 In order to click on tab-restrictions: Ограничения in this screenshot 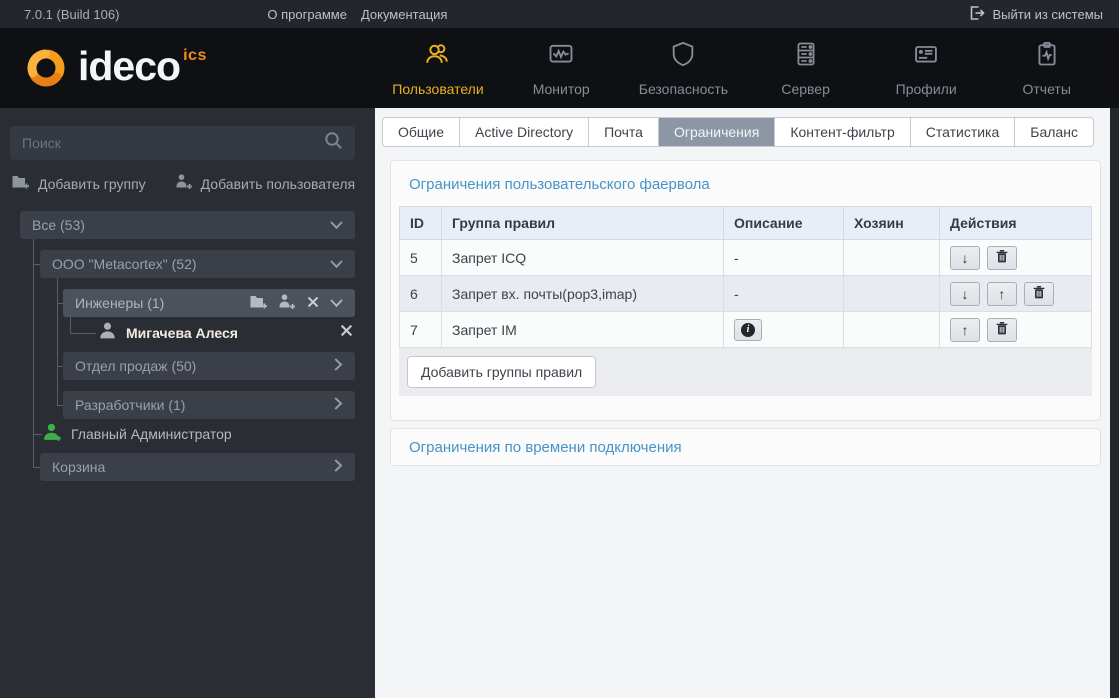, I will do `click(717, 132)`.